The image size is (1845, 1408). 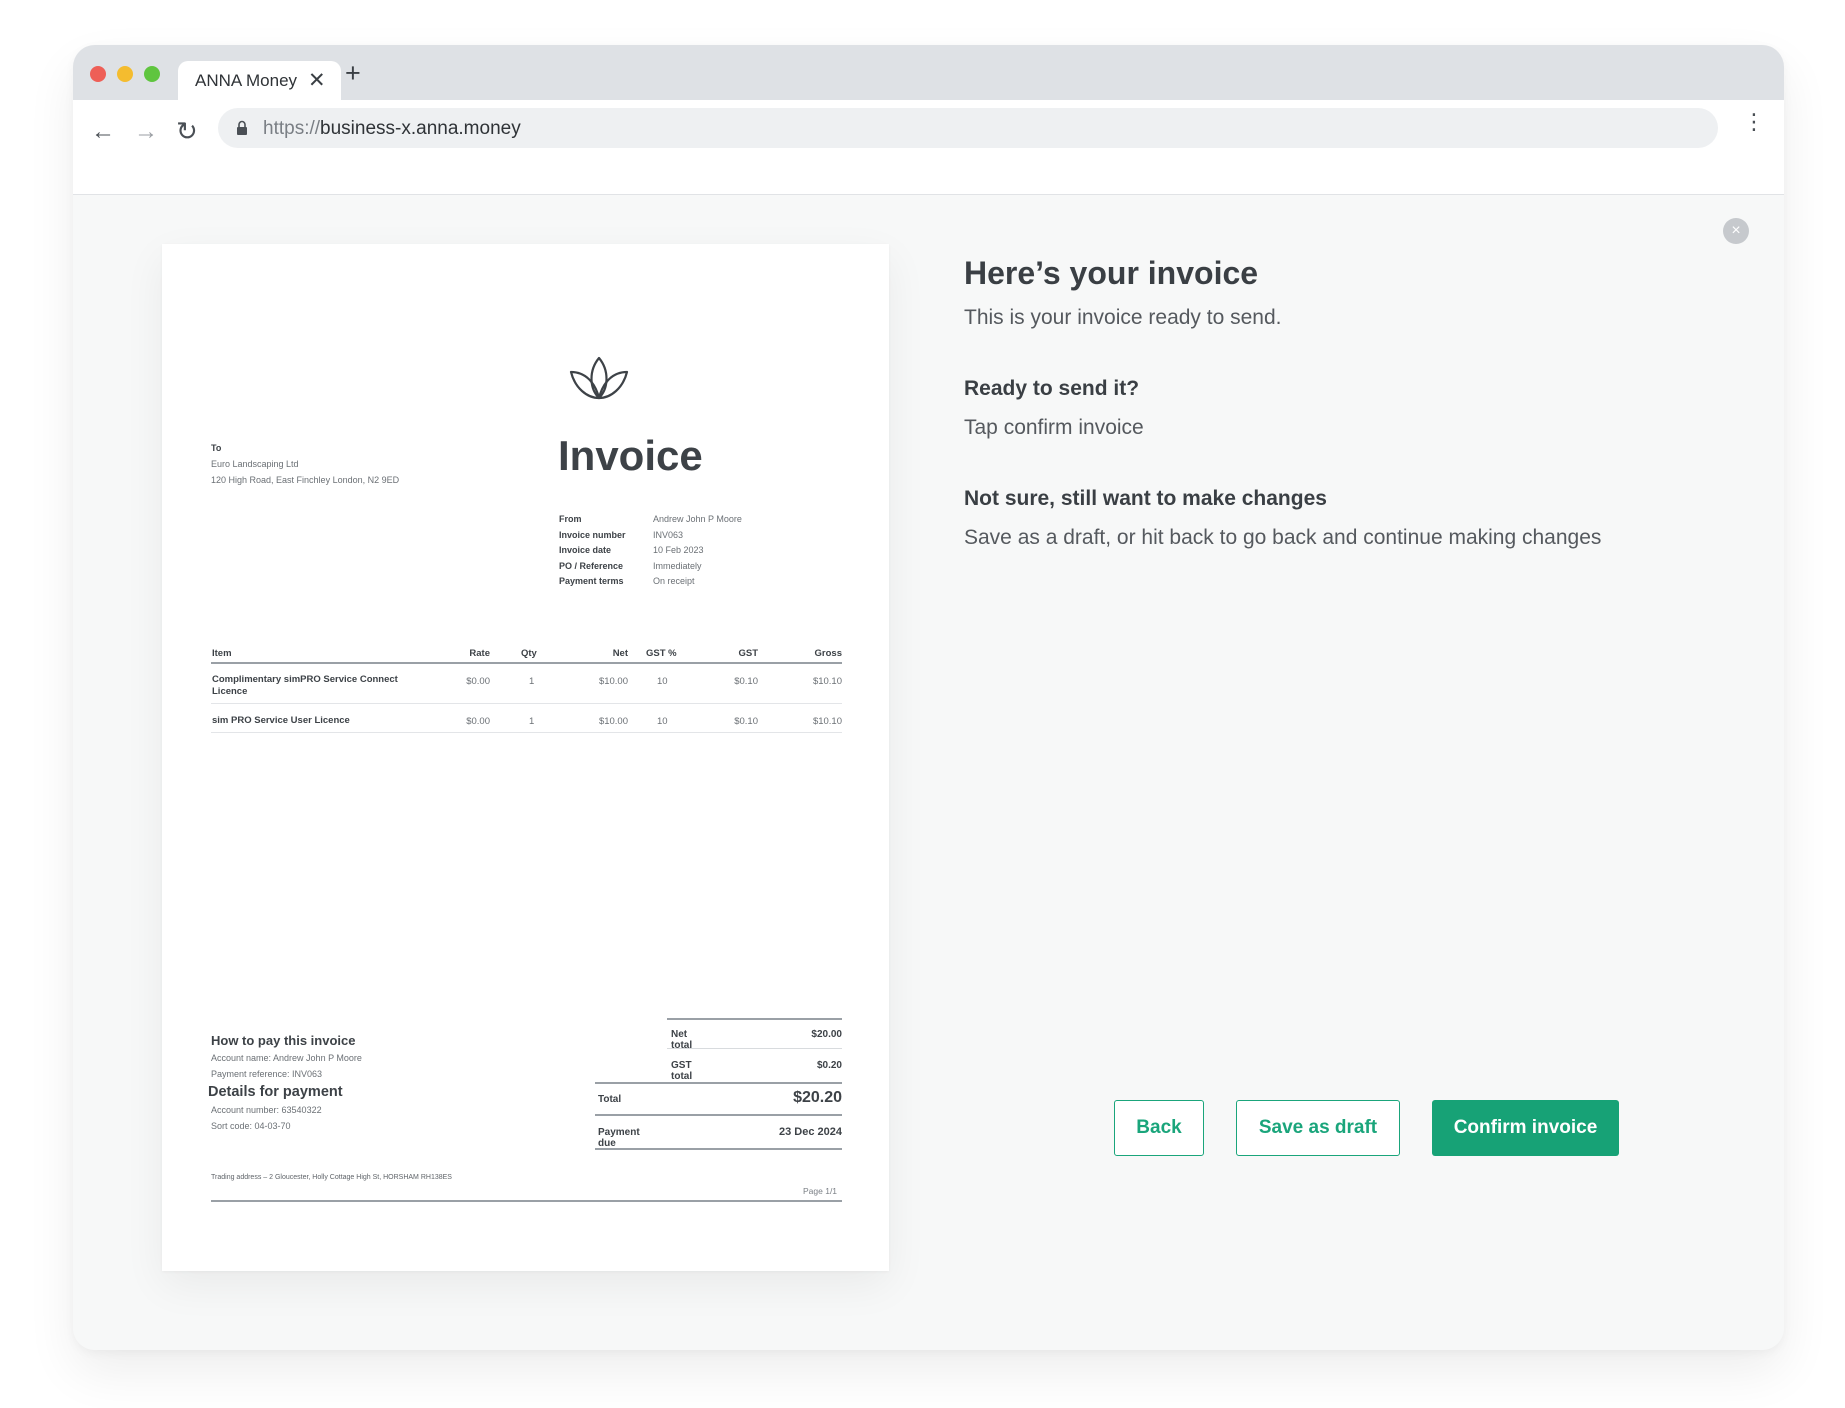 I want to click on how-to-pay-title: How to pay this invoice, so click(x=283, y=1040).